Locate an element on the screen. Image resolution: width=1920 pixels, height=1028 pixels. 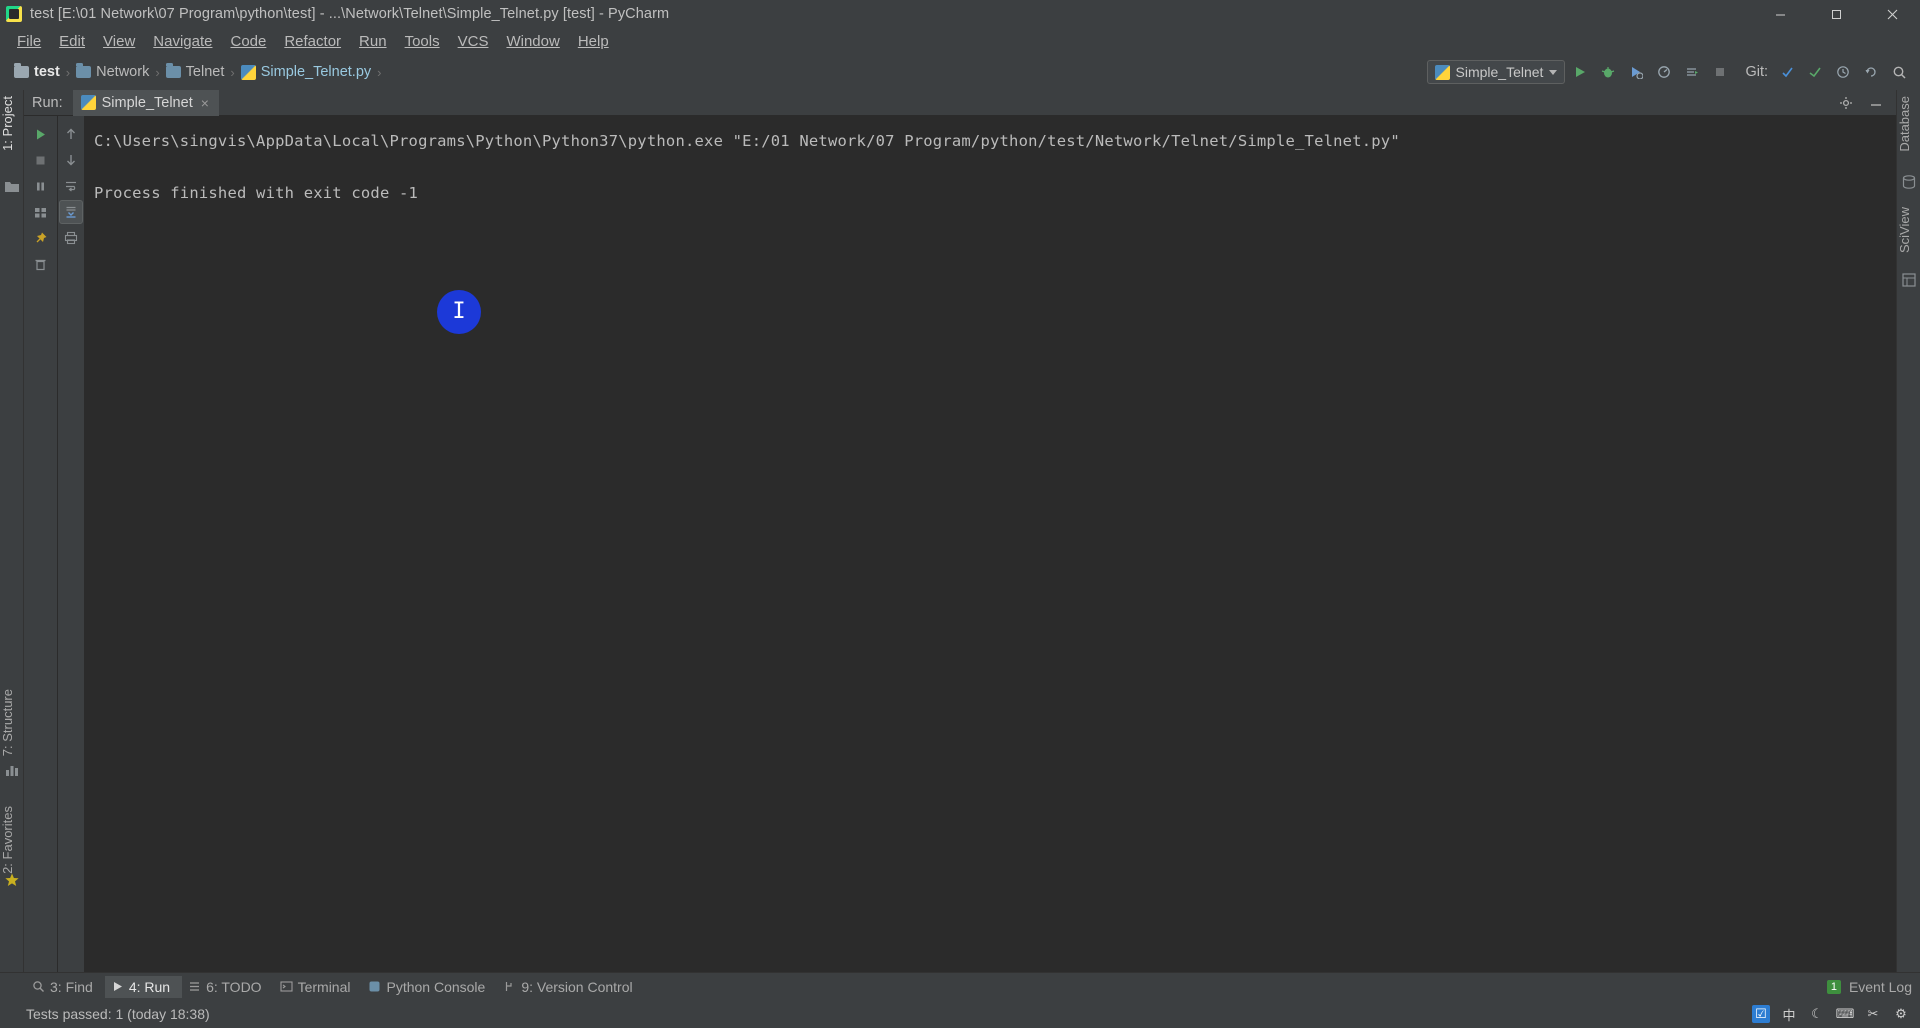
menu-refactor-label: Refactor is located at coordinates (313, 41).